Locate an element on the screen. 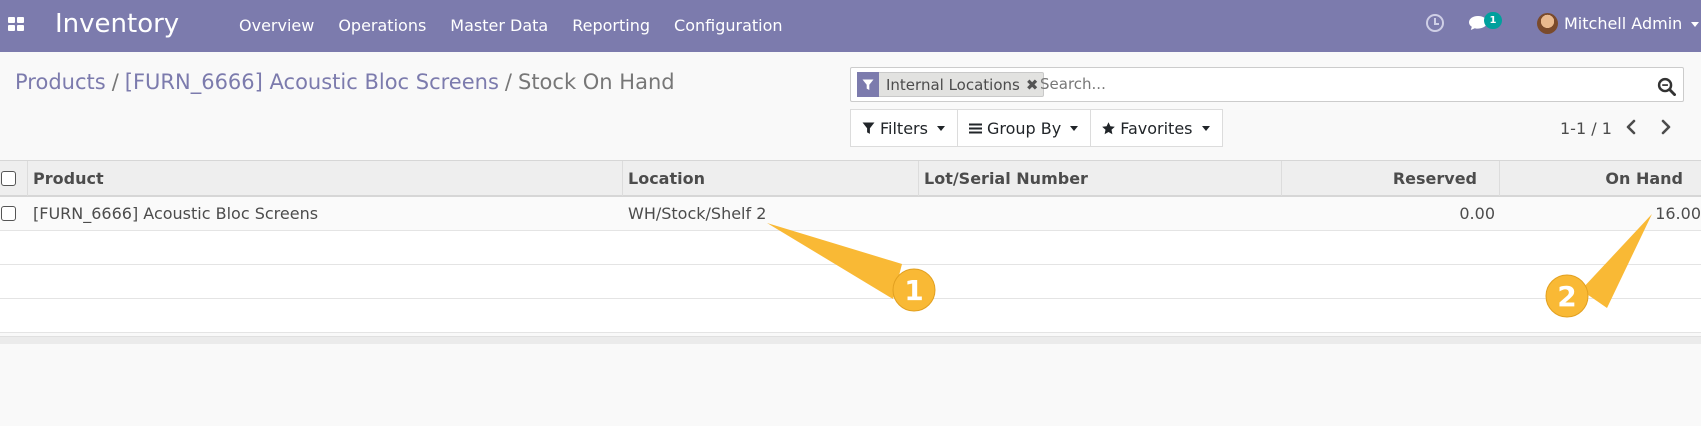 This screenshot has height=426, width=1701. breadcrumb-product: [FURN_6666] Acoustic Bloc Screens is located at coordinates (312, 82).